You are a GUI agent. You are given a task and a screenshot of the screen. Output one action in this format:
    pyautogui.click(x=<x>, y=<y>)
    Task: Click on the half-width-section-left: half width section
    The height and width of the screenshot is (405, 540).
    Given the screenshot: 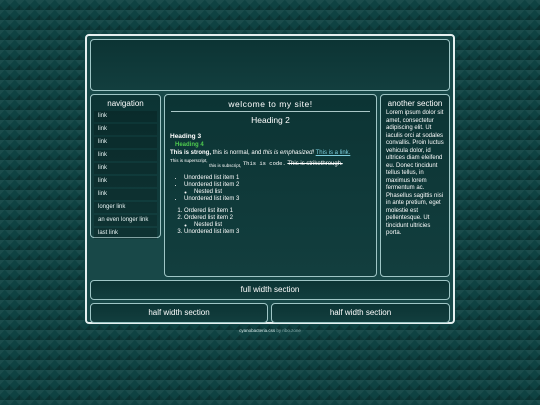 What is the action you would take?
    pyautogui.click(x=179, y=313)
    